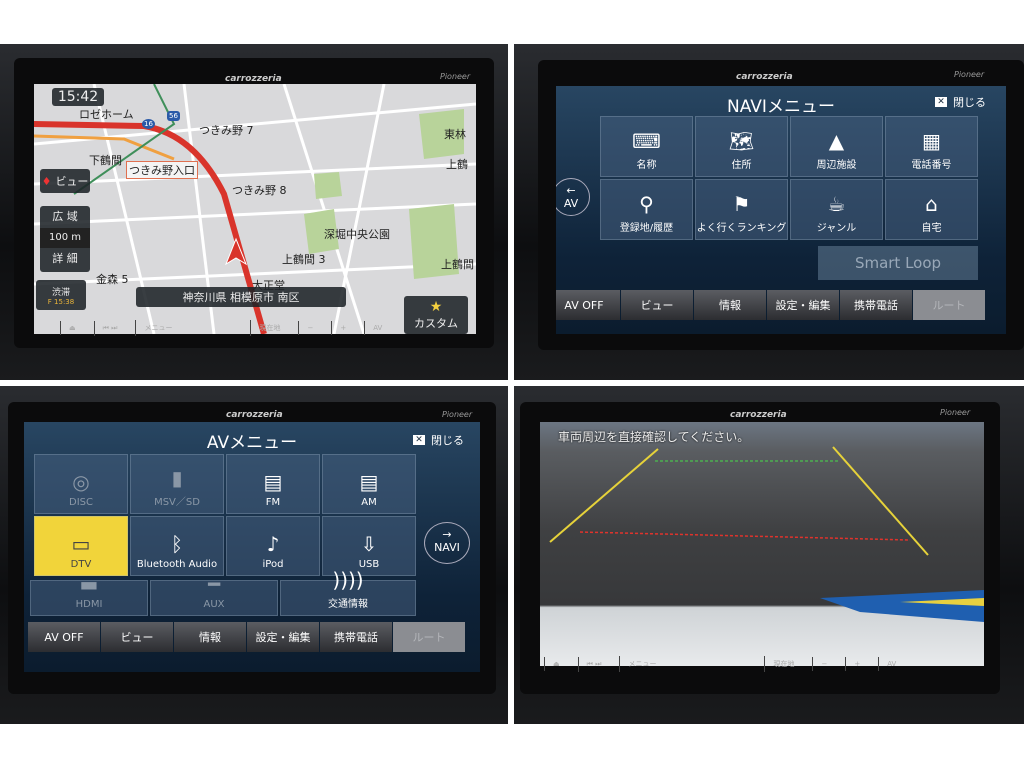 The width and height of the screenshot is (1024, 768). What do you see at coordinates (646, 204) in the screenshot?
I see `pins-icon: ⚲` at bounding box center [646, 204].